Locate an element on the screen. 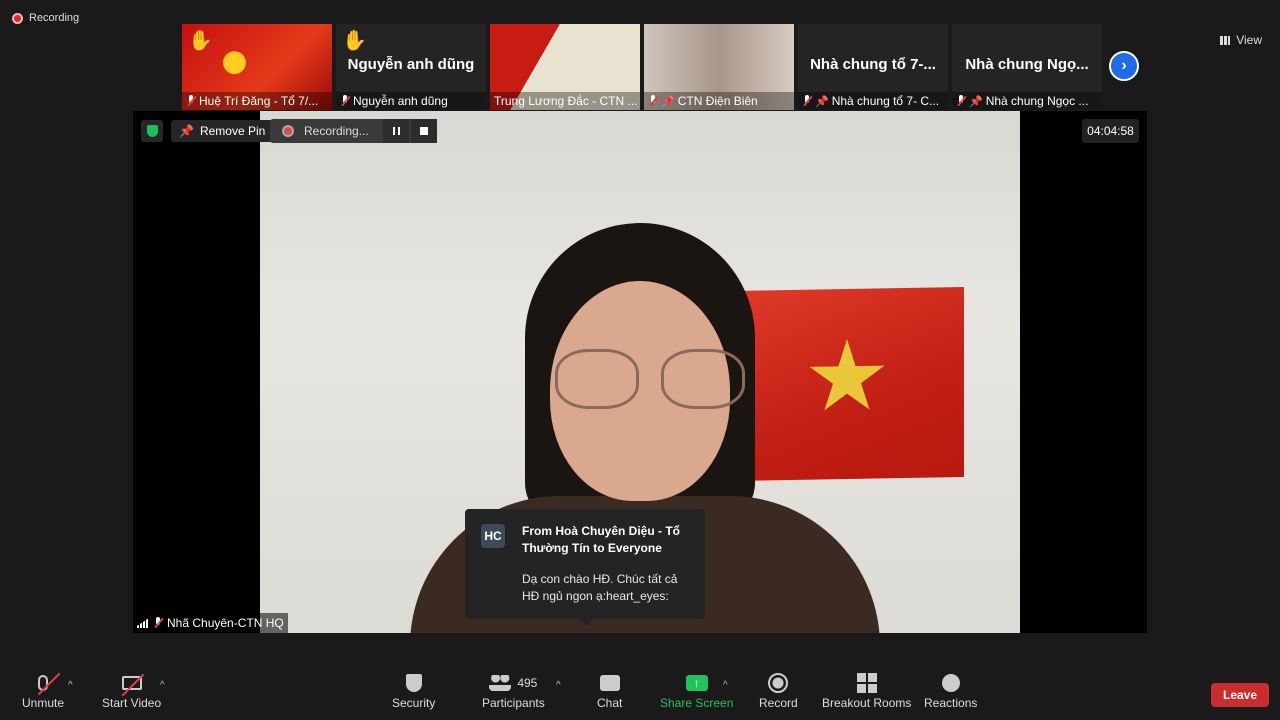  record-button: Record is located at coordinates (778, 690).